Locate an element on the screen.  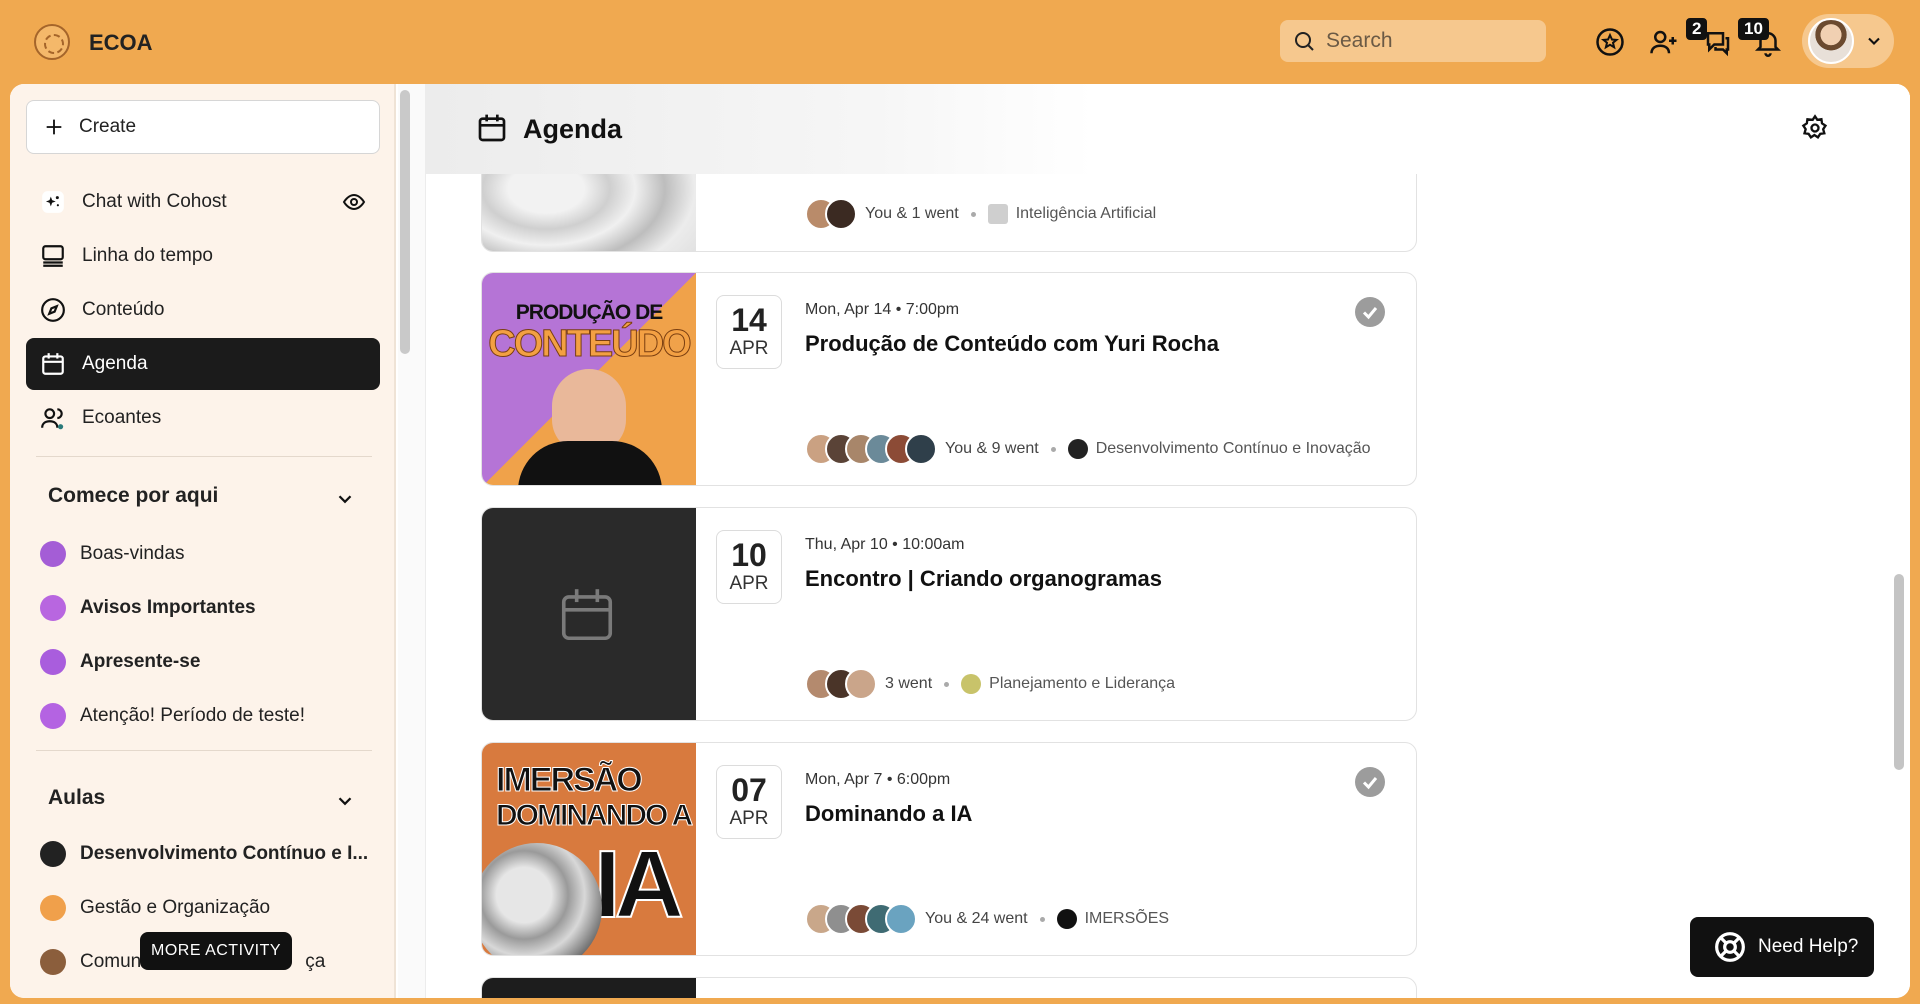
user-menu is located at coordinates (1848, 41).